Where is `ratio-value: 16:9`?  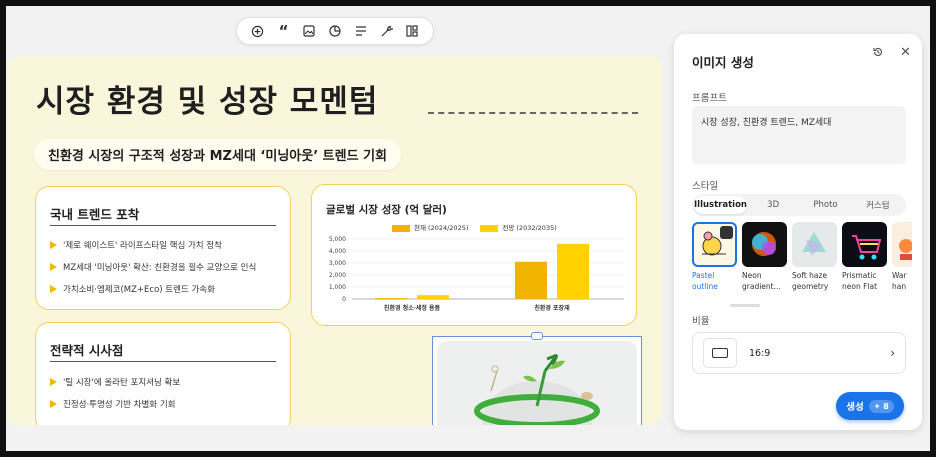 ratio-value: 16:9 is located at coordinates (760, 353).